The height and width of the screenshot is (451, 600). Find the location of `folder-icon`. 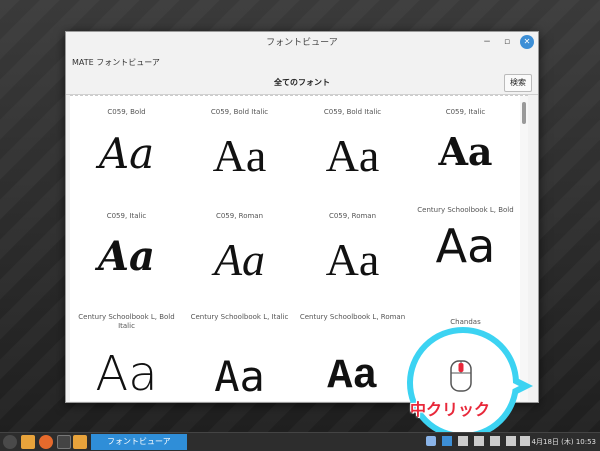

folder-icon is located at coordinates (80, 442).